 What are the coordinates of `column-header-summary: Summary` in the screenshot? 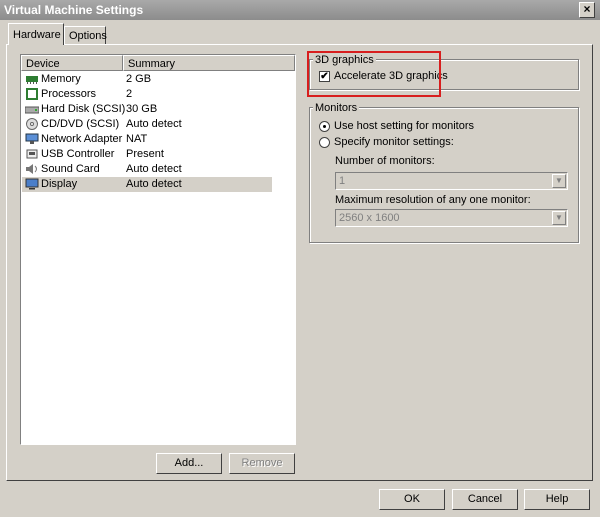 It's located at (209, 63).